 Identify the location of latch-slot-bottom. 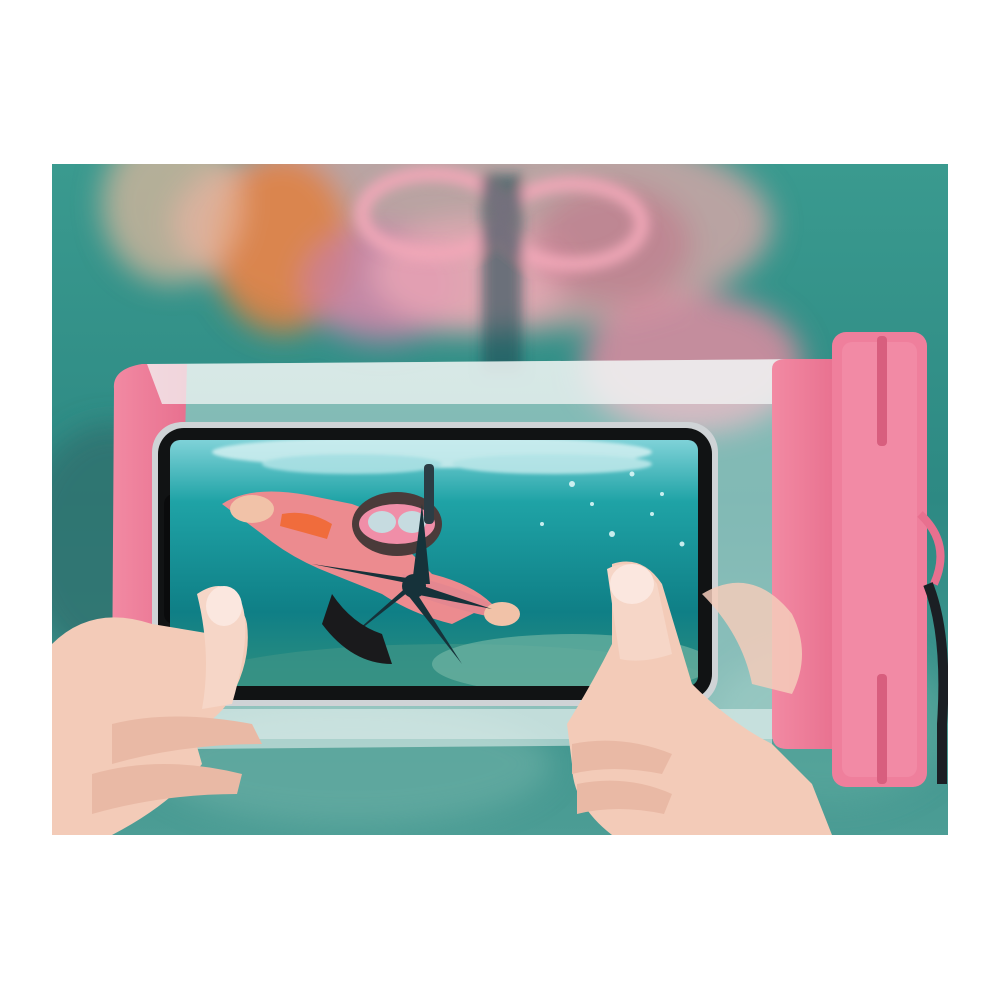
(882, 729).